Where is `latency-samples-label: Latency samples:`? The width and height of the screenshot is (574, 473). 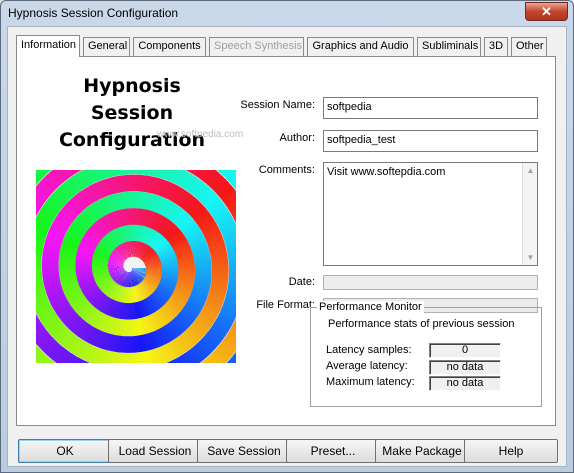
latency-samples-label: Latency samples: is located at coordinates (369, 350).